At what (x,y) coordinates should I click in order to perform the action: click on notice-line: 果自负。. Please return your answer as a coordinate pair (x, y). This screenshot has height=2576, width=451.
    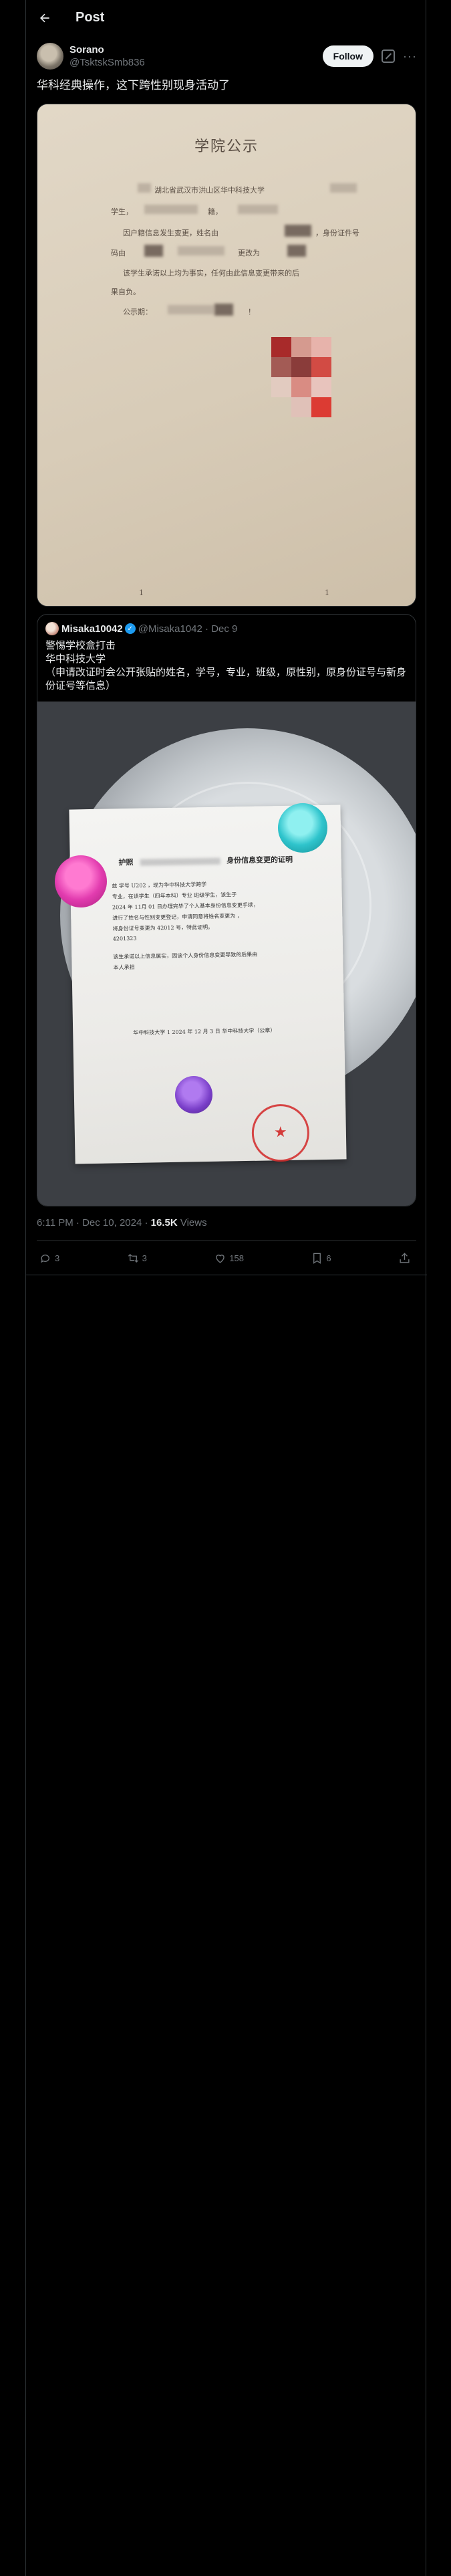
    Looking at the image, I should click on (125, 292).